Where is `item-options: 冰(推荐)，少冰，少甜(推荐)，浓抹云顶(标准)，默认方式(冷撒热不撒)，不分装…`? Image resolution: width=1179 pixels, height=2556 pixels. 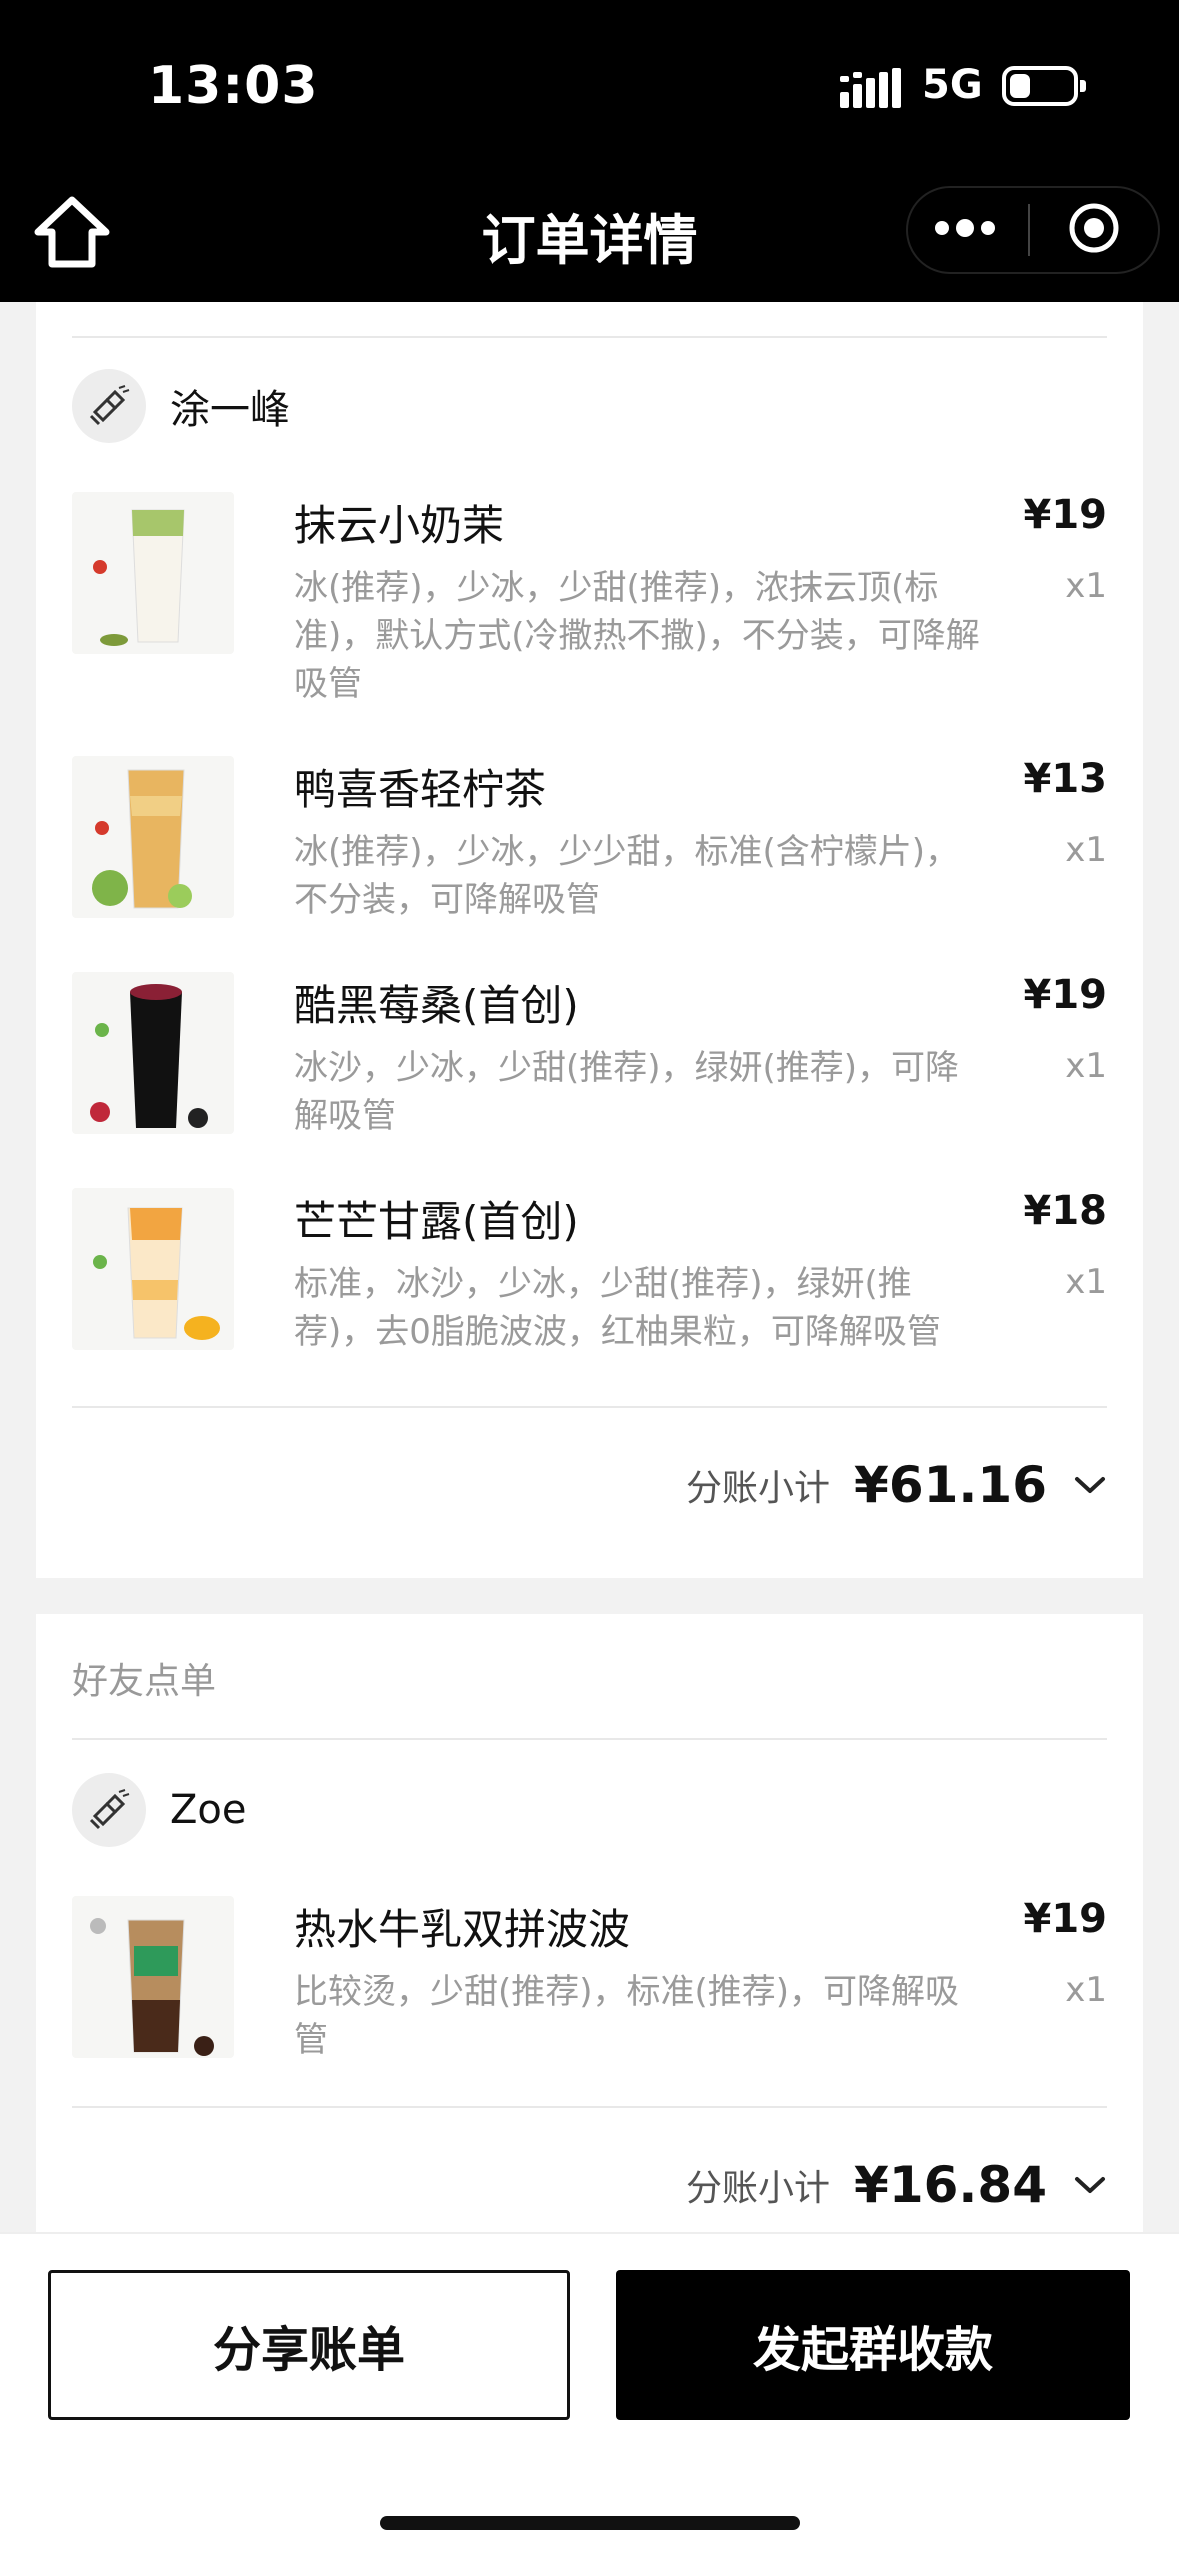
item-options: 冰(推荐)，少冰，少甜(推荐)，浓抹云顶(标准)，默认方式(冷撒热不撒)，不分装… is located at coordinates (637, 636).